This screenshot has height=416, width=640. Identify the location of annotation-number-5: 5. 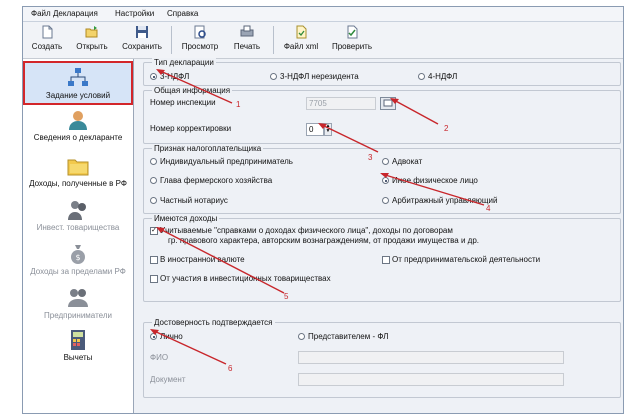
(286, 296).